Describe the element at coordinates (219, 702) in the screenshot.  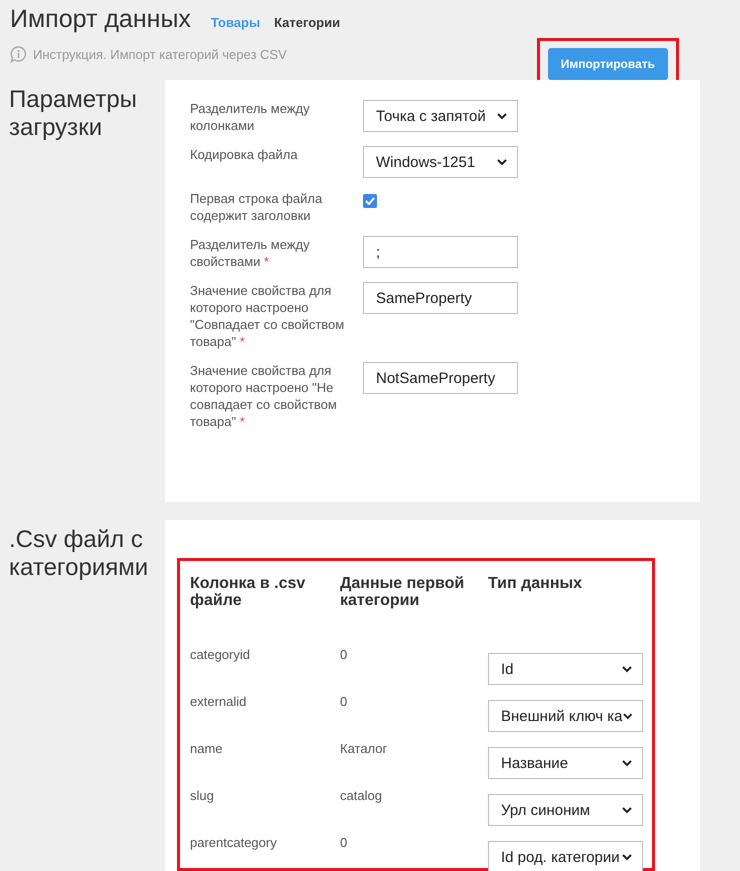
I see `table-cell-text: externalid` at that location.